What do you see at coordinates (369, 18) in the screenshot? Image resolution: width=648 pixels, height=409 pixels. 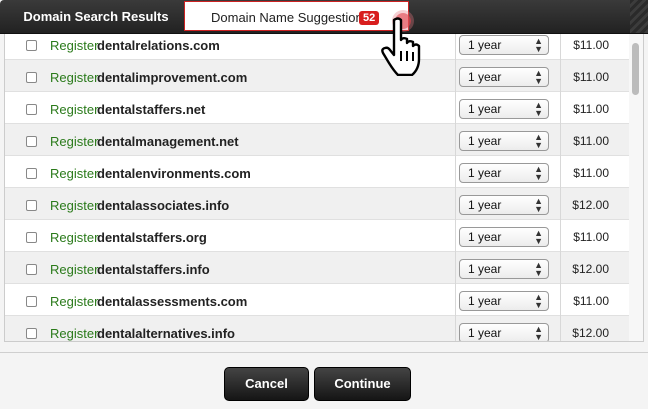 I see `suggestions-count-badge: 52` at bounding box center [369, 18].